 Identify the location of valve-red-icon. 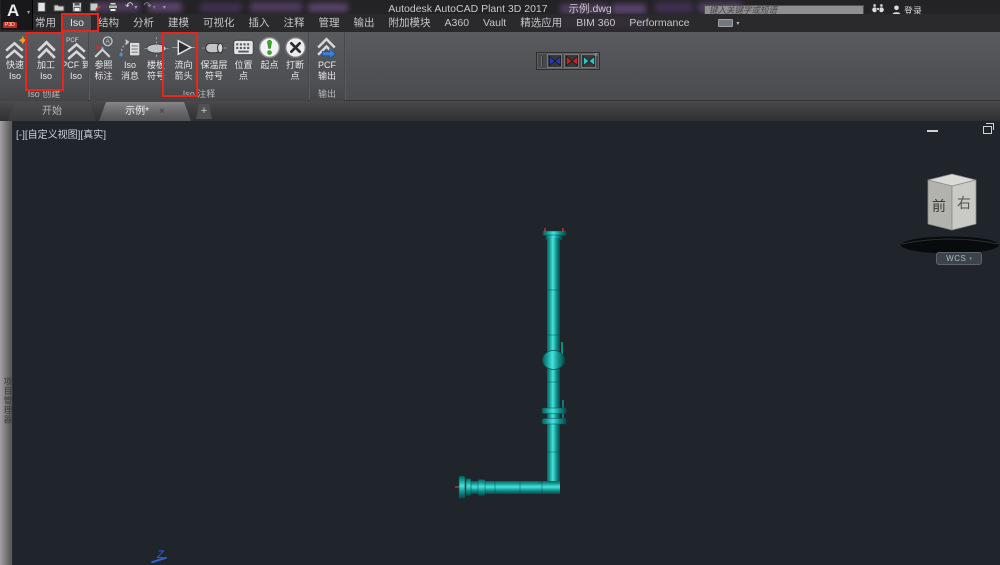
(571, 61).